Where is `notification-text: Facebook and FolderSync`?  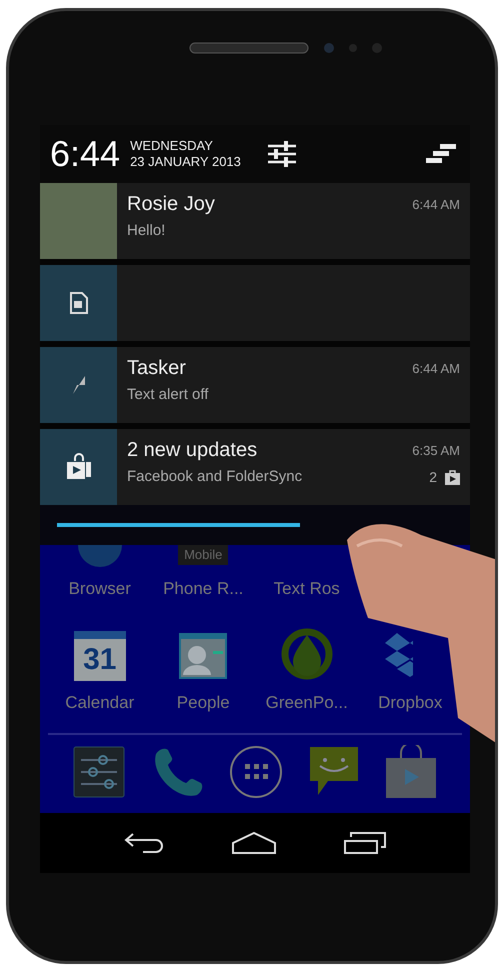 notification-text: Facebook and FolderSync is located at coordinates (214, 476).